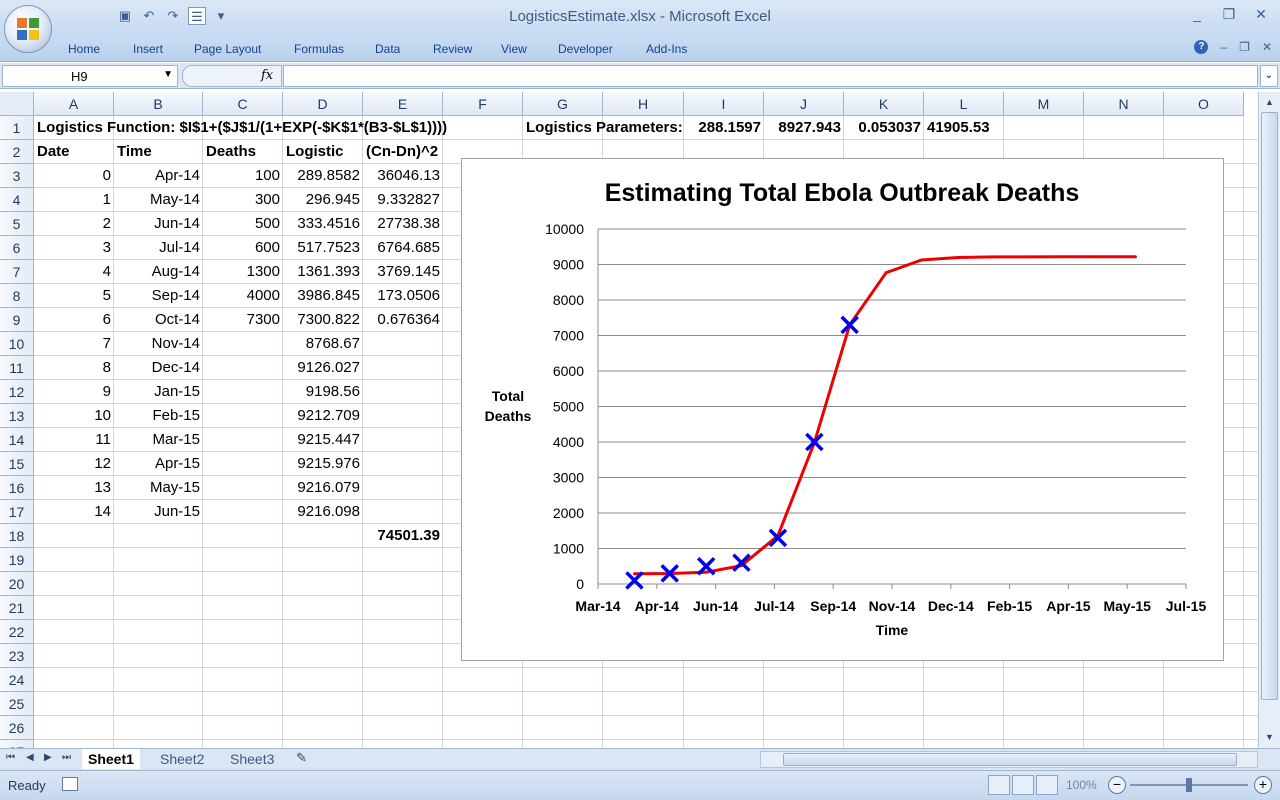 The image size is (1280, 800). What do you see at coordinates (17, 248) in the screenshot?
I see `row-header: 6` at bounding box center [17, 248].